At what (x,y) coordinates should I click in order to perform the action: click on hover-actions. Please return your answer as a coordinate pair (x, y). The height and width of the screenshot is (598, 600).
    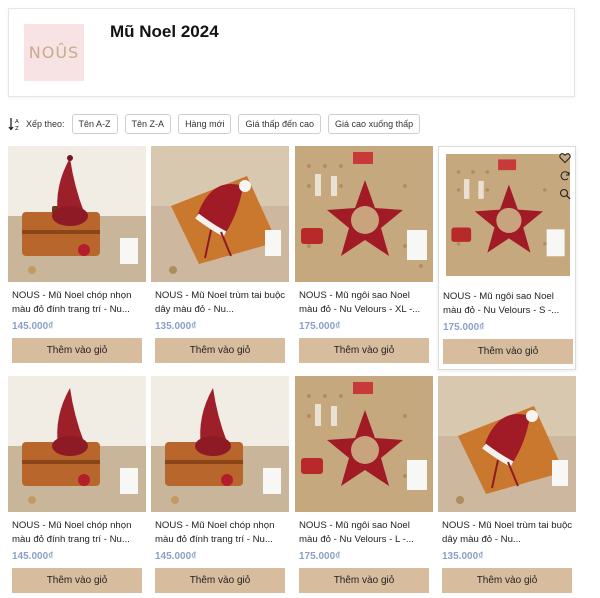
    Looking at the image, I should click on (565, 176).